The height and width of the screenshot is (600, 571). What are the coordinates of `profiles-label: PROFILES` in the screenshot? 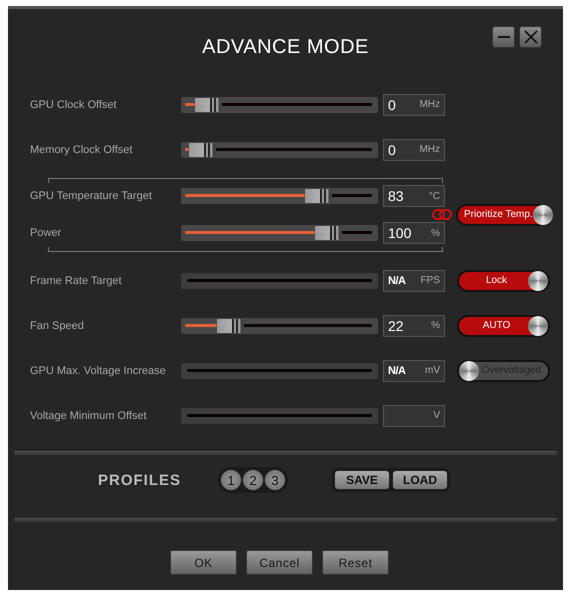 It's located at (140, 480).